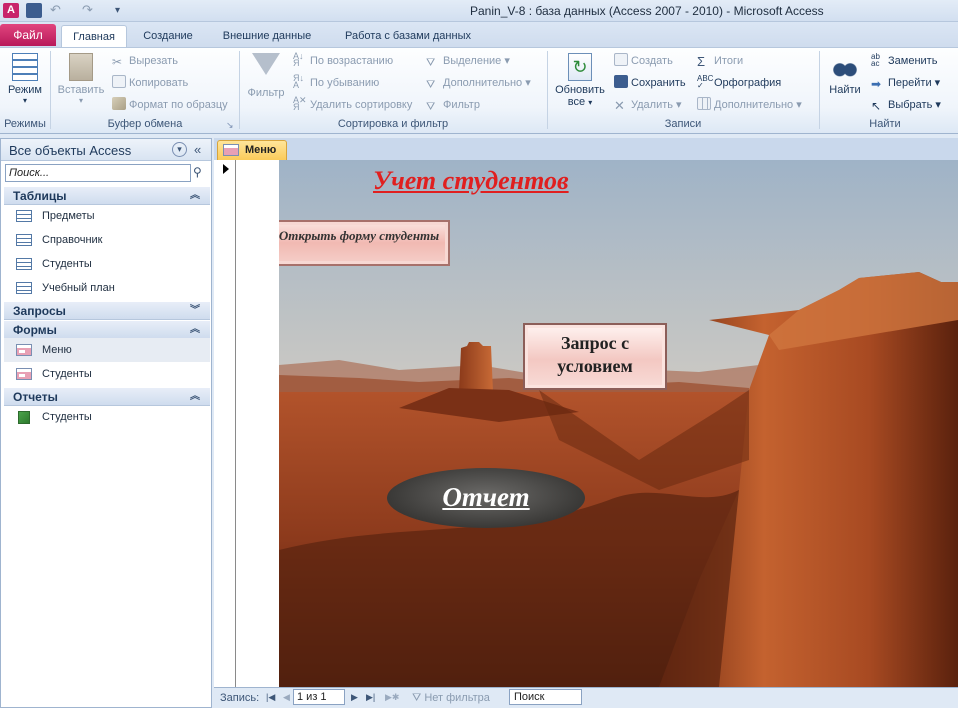  Describe the element at coordinates (159, 83) in the screenshot. I see `copy-label: Копировать` at that location.